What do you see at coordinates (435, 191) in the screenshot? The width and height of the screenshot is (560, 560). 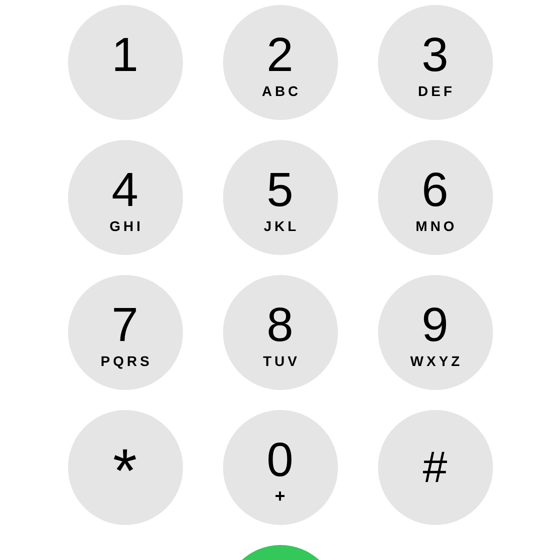 I see `key-digit: 6` at bounding box center [435, 191].